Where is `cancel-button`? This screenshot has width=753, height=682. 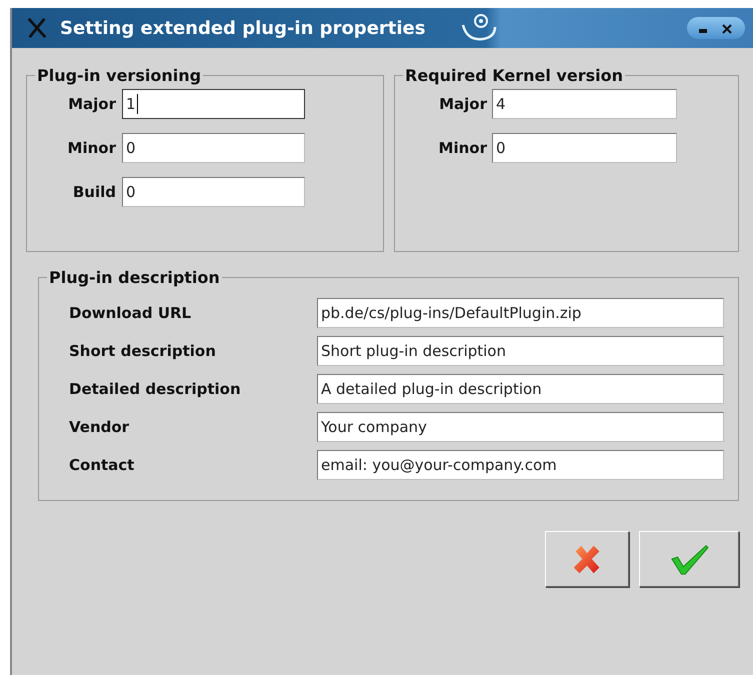 cancel-button is located at coordinates (587, 559).